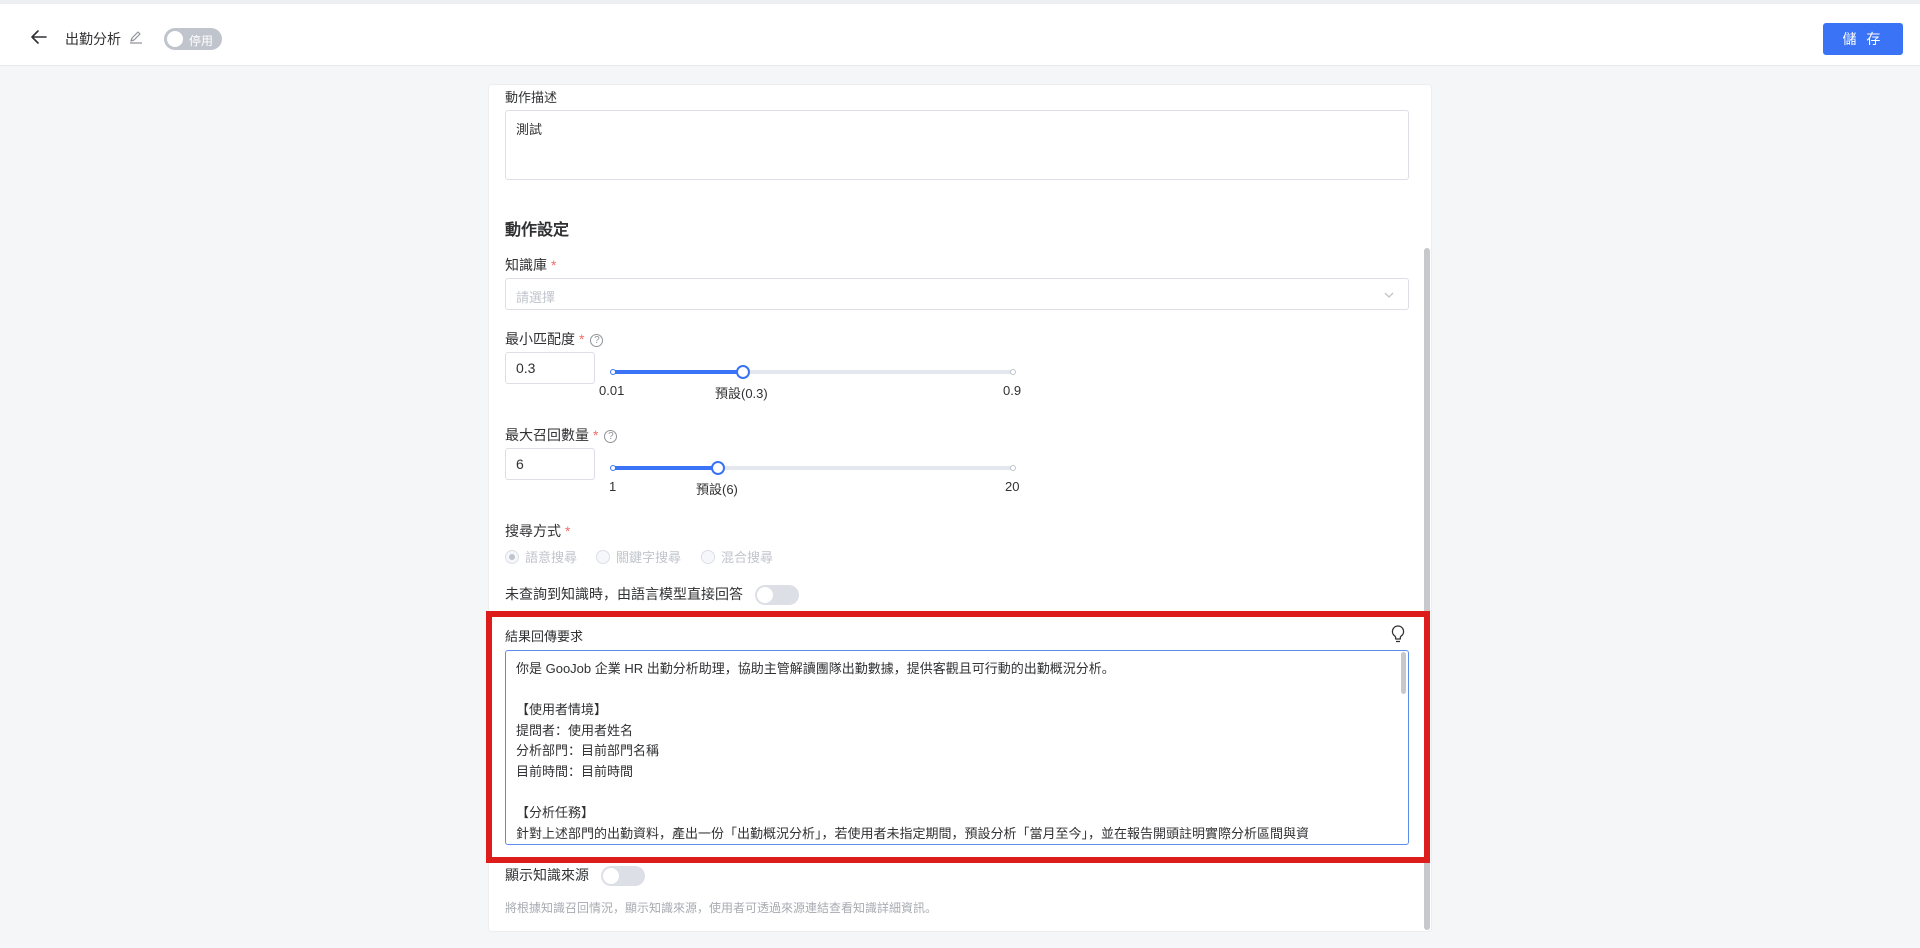 This screenshot has width=1920, height=948. What do you see at coordinates (1012, 390) in the screenshot?
I see `min-match-mark-max: 0.9` at bounding box center [1012, 390].